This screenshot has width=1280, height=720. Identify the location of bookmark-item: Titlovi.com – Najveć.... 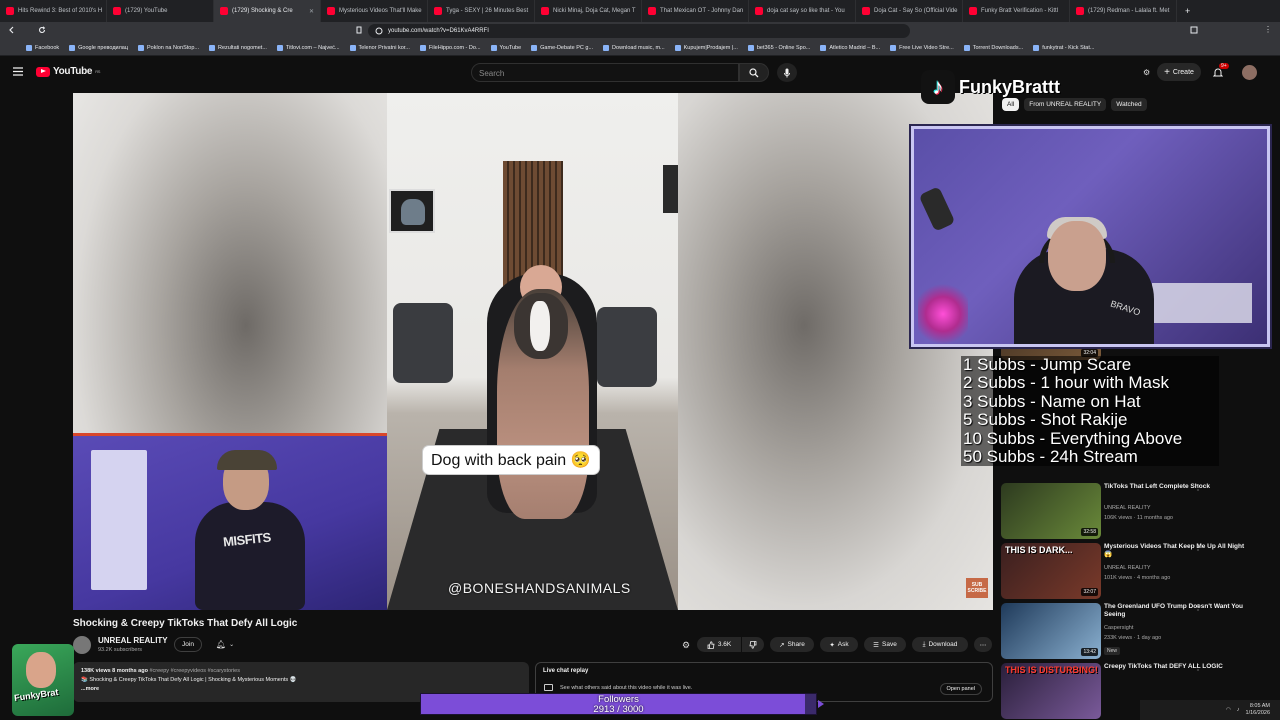
(308, 47).